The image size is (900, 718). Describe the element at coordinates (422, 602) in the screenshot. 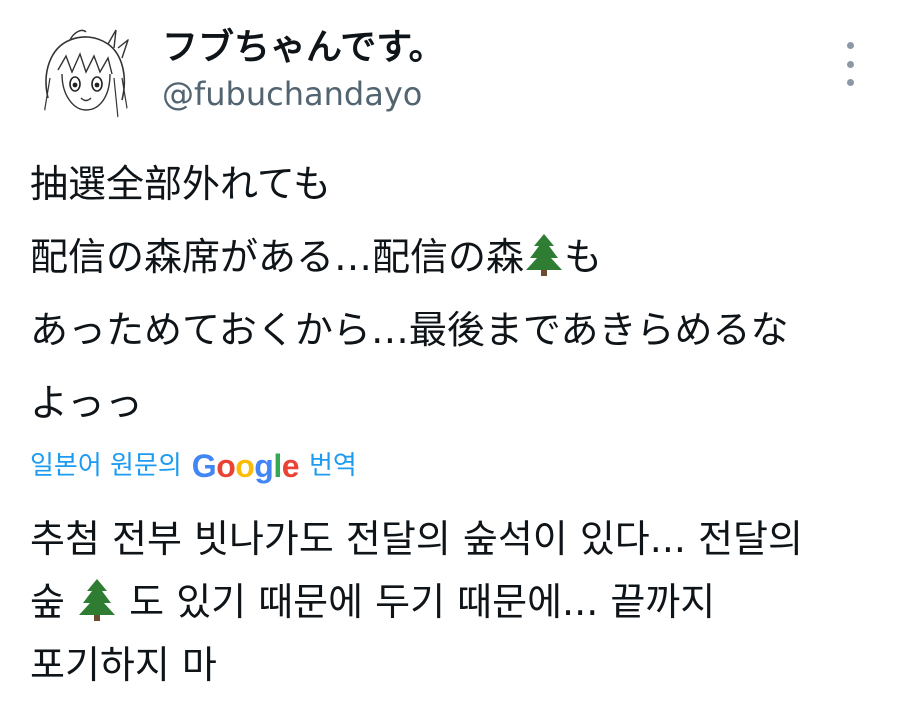

I see `translated-line-text: 도 있기 때문에 두기 때문에... 끝까지` at that location.